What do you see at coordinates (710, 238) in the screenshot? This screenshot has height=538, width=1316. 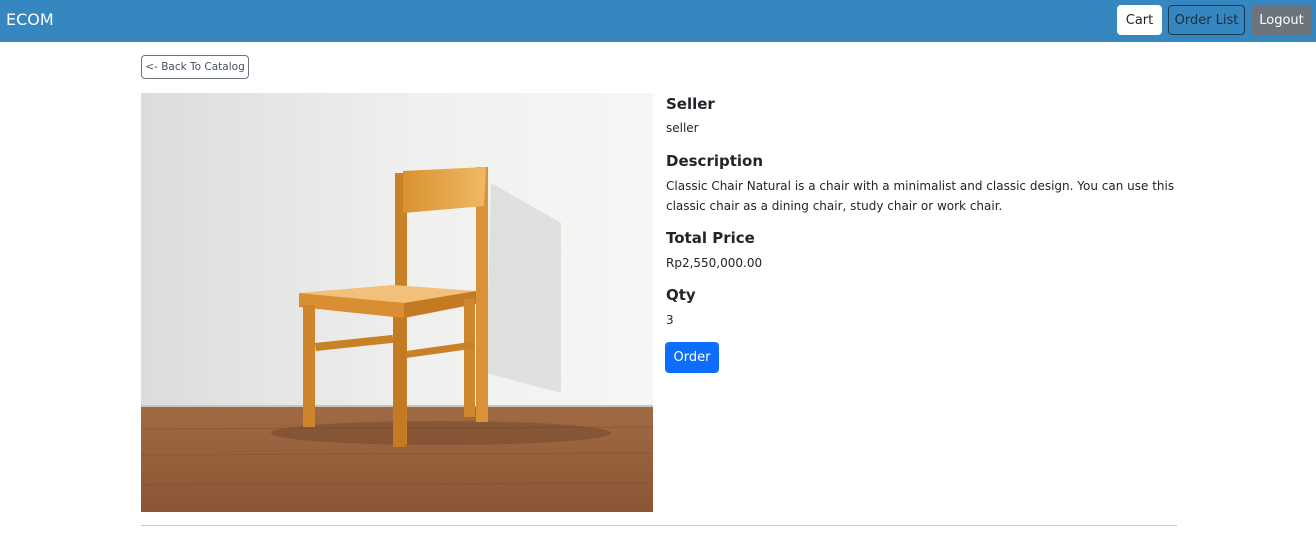 I see `total-price-heading: Total Price` at bounding box center [710, 238].